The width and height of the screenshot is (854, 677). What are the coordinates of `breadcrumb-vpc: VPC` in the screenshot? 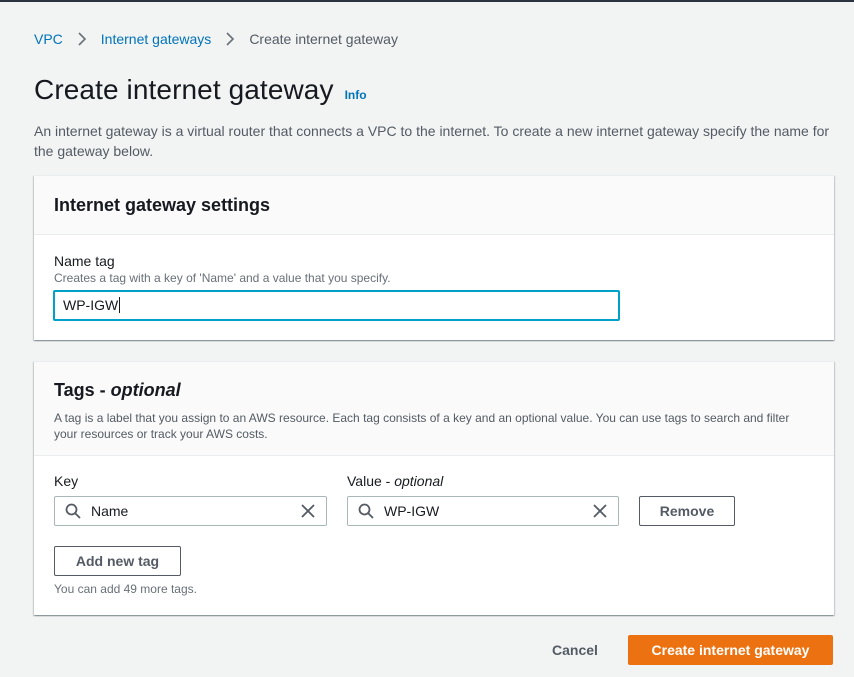 It's located at (48, 39).